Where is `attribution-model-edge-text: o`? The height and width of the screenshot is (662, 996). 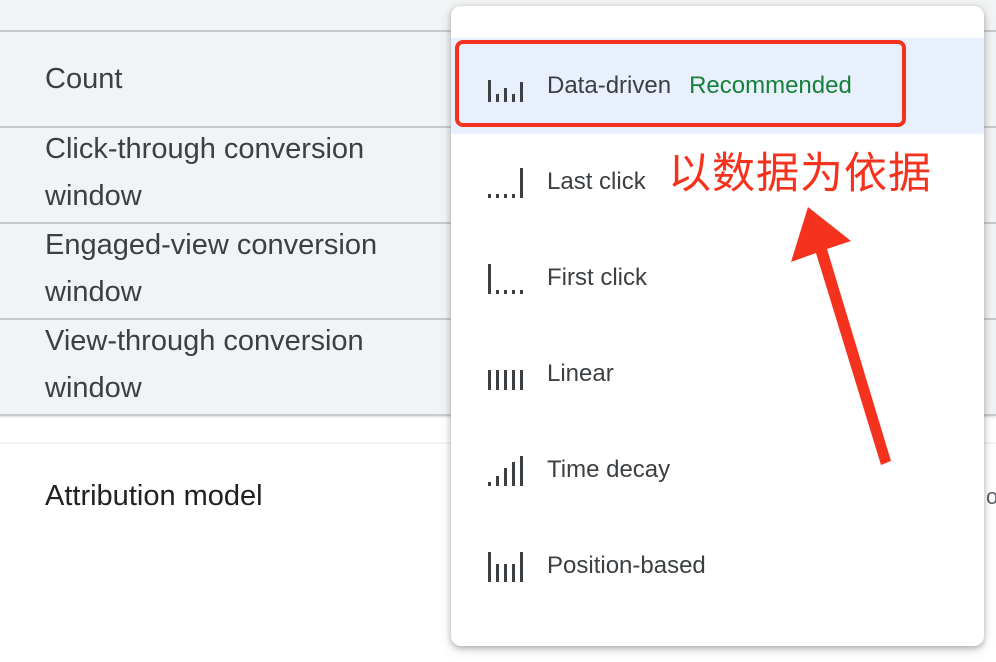
attribution-model-edge-text: o is located at coordinates (991, 496).